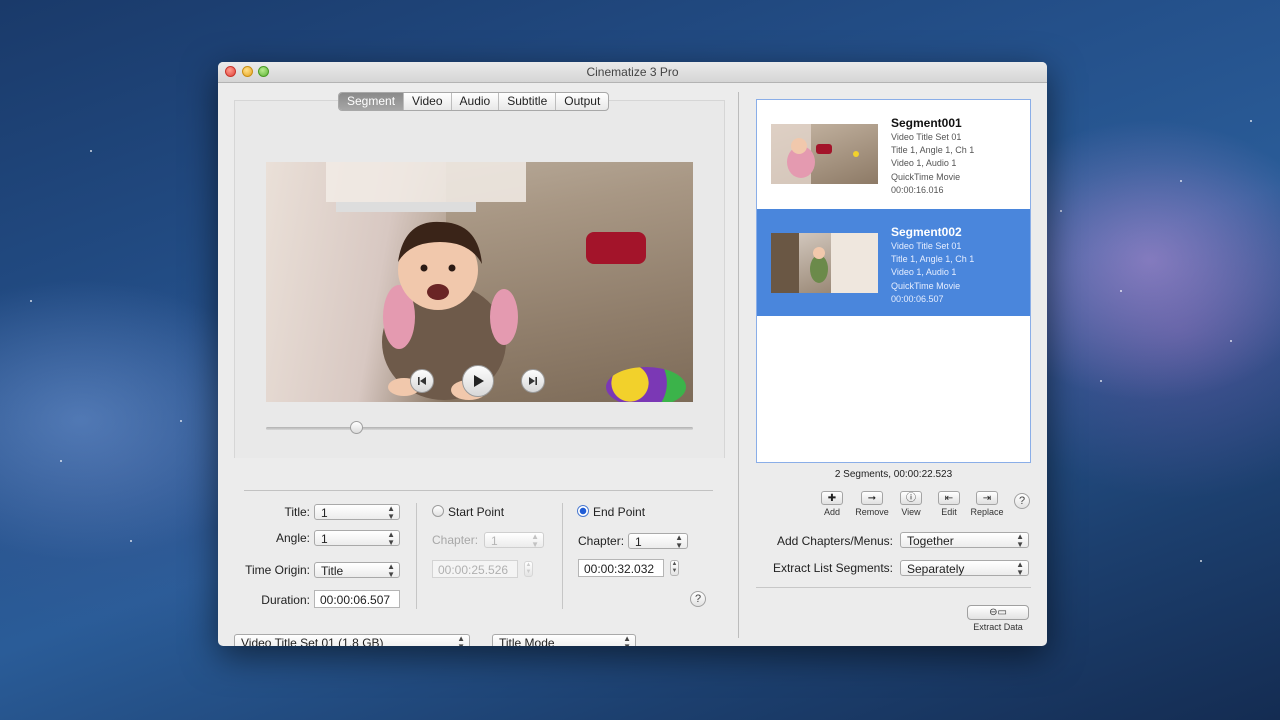 The width and height of the screenshot is (1280, 720). What do you see at coordinates (357, 512) in the screenshot?
I see `title-popup: 1 ▲ ▼` at bounding box center [357, 512].